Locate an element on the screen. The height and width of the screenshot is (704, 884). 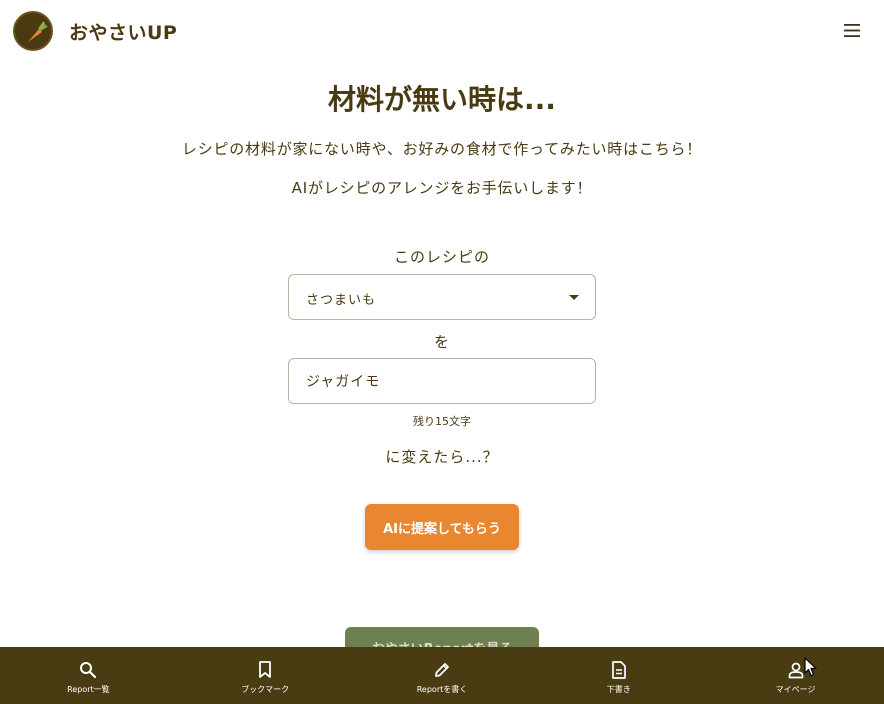
nav-item-my-page: マイページ is located at coordinates (795, 675).